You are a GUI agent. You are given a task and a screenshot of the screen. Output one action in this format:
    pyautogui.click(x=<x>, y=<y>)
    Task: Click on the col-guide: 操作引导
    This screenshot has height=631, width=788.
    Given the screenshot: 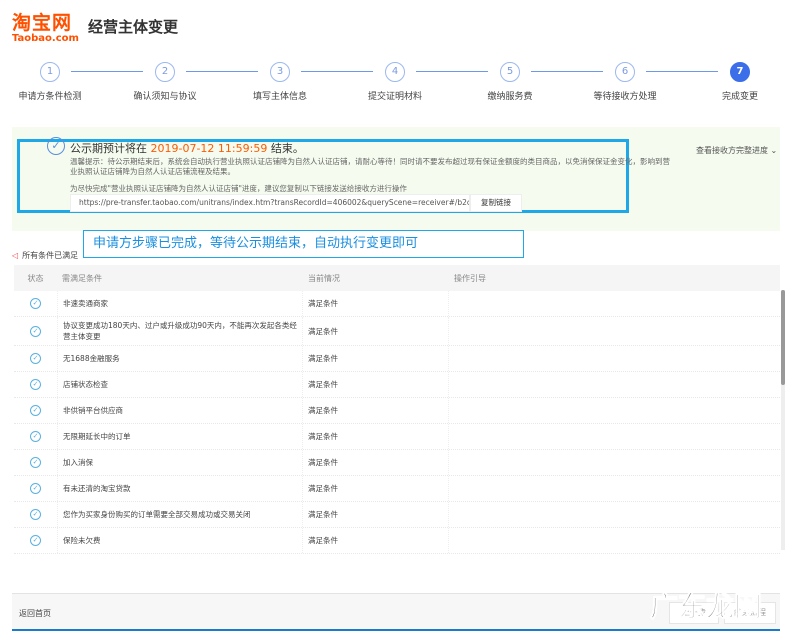 What is the action you would take?
    pyautogui.click(x=470, y=278)
    